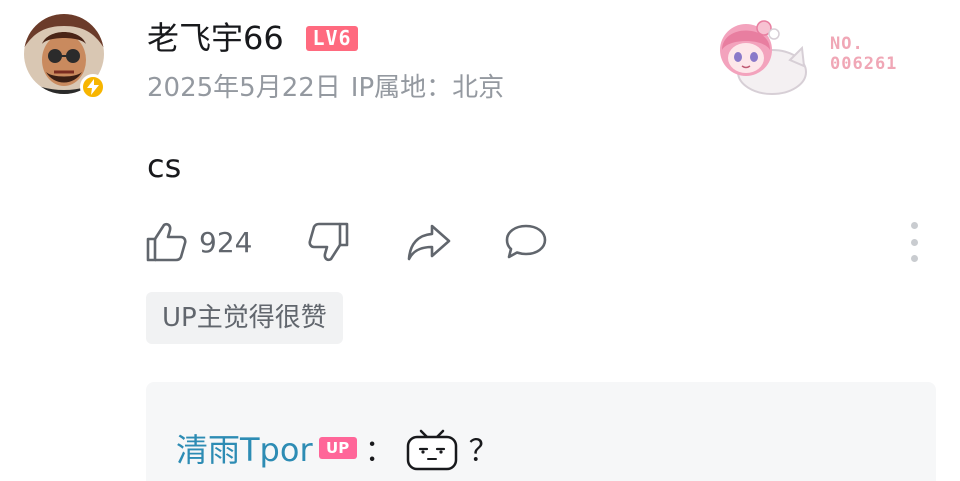 This screenshot has width=960, height=481. I want to click on up-liked-tag: UP主觉得很赞, so click(244, 318).